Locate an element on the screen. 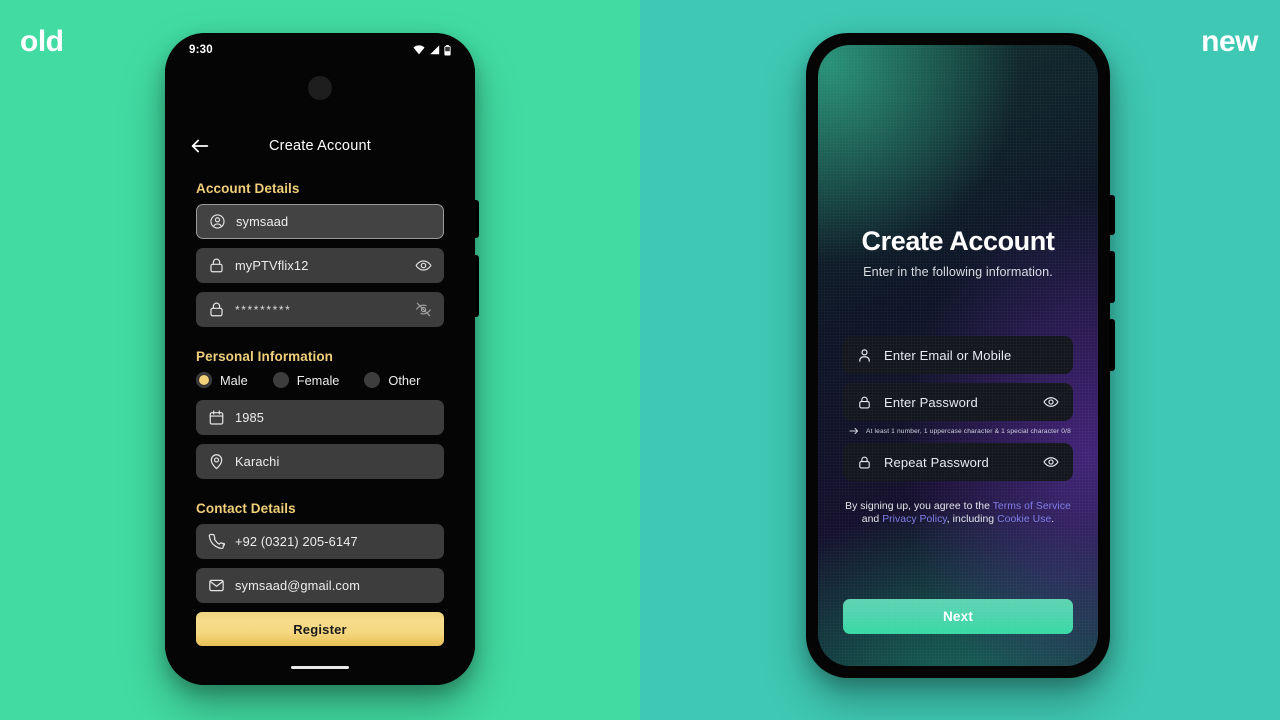 Image resolution: width=1280 pixels, height=720 pixels. status-bar-icons is located at coordinates (432, 50).